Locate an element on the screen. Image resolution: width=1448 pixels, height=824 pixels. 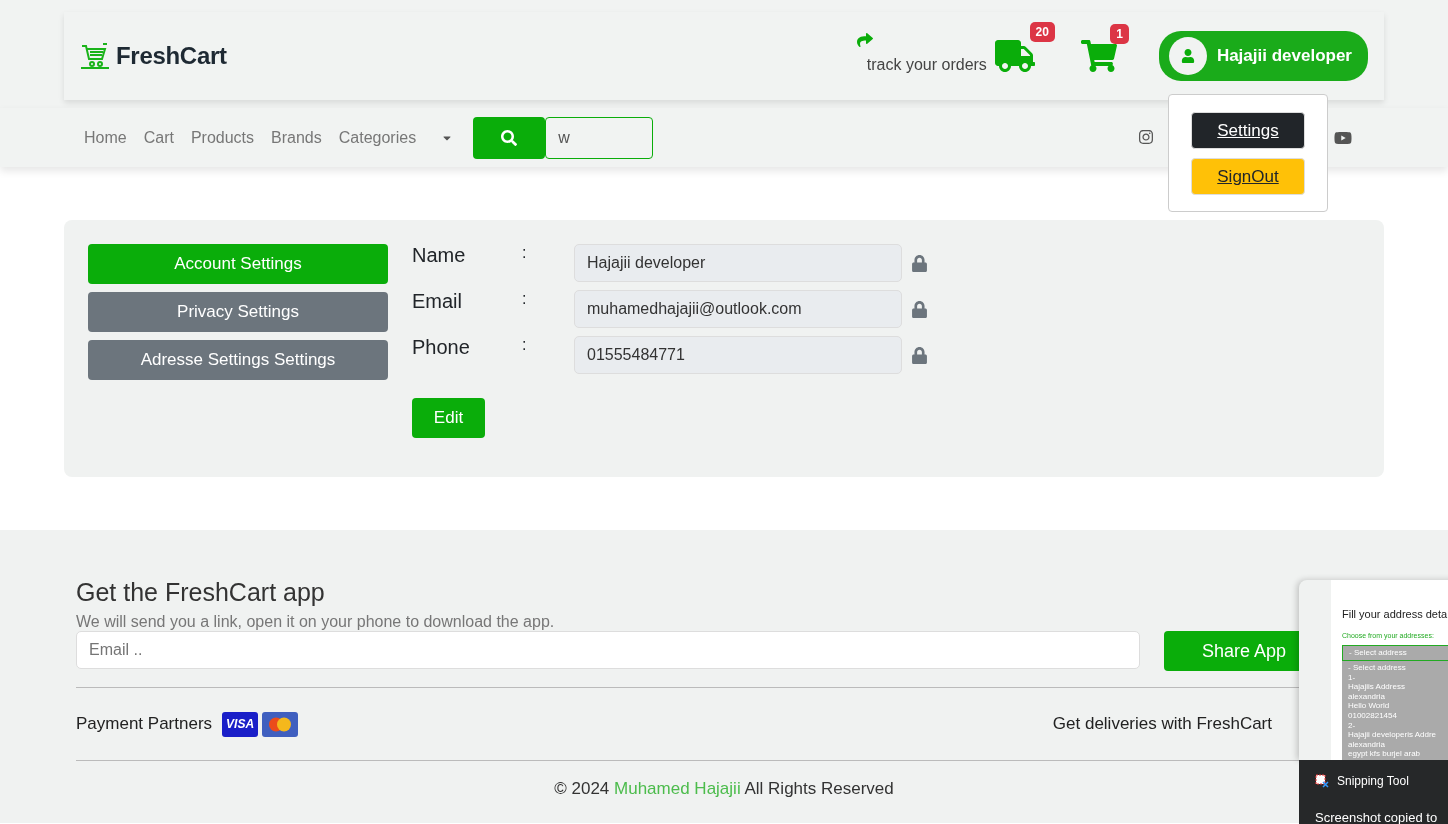
thumbnail-title: Fill your address deta is located at coordinates (1395, 614).